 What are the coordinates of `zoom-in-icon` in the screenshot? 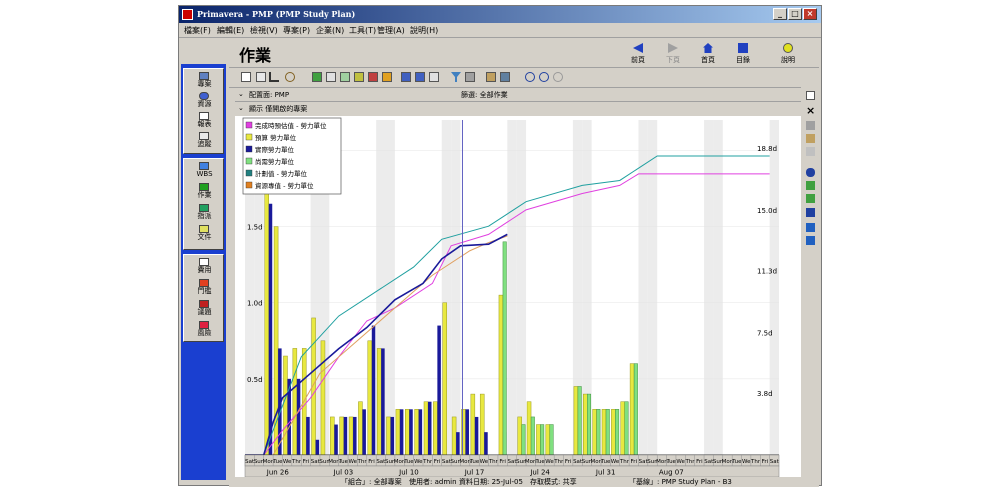 It's located at (530, 77).